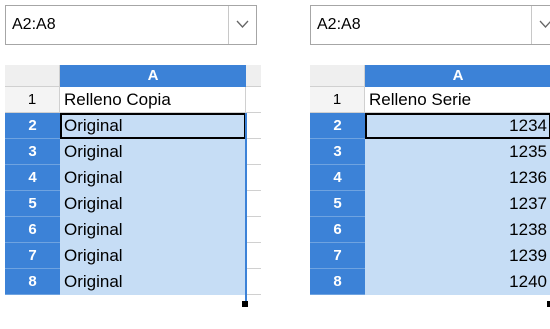 This screenshot has height=329, width=550. I want to click on selection-border, so click(246, 208).